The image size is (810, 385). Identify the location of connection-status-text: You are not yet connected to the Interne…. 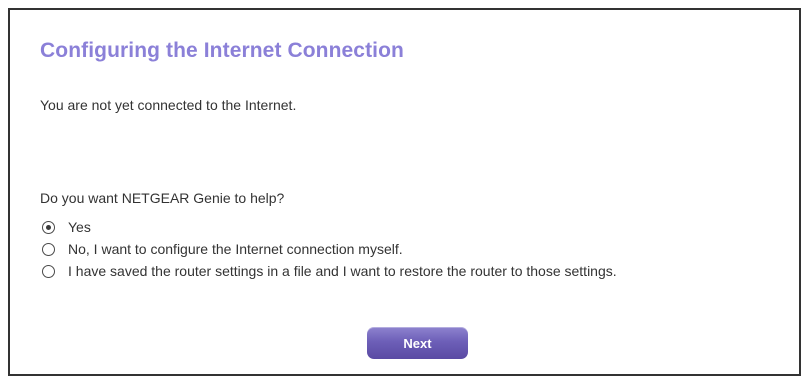
(168, 105).